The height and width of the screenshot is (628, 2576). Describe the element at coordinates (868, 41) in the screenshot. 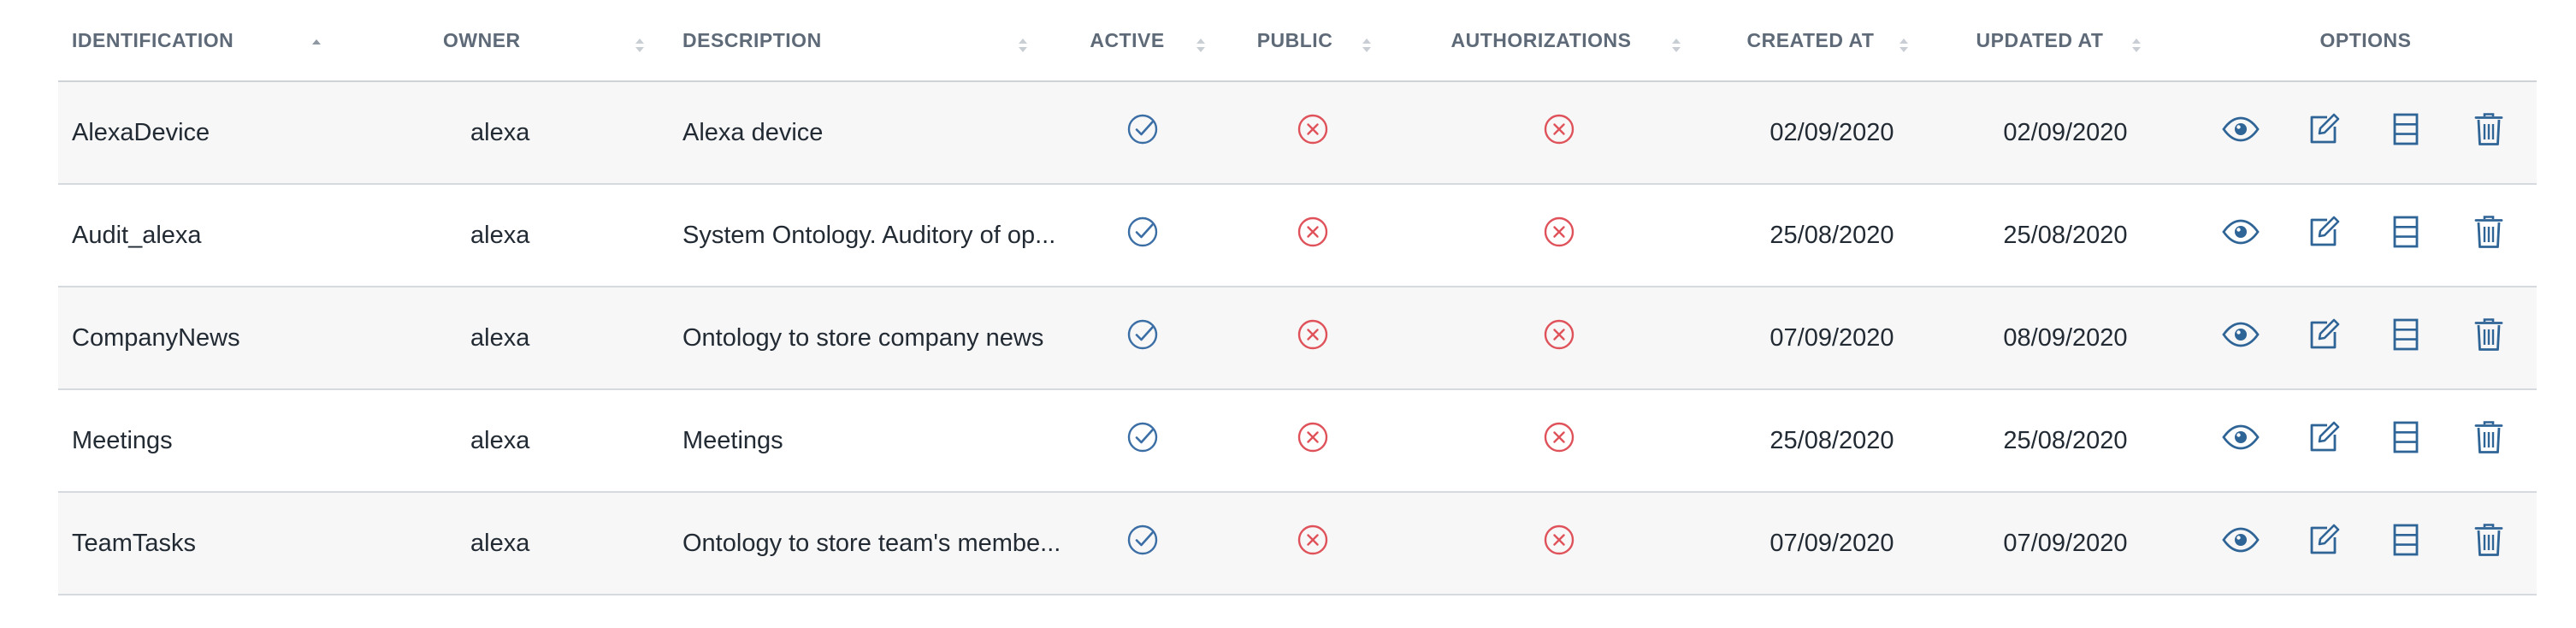

I see `column-header-description: DESCRIPTION` at that location.